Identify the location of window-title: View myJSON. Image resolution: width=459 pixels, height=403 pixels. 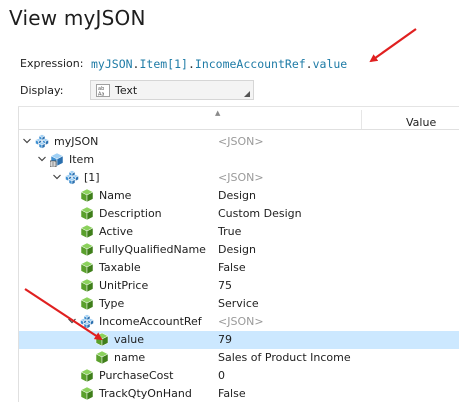
(77, 18).